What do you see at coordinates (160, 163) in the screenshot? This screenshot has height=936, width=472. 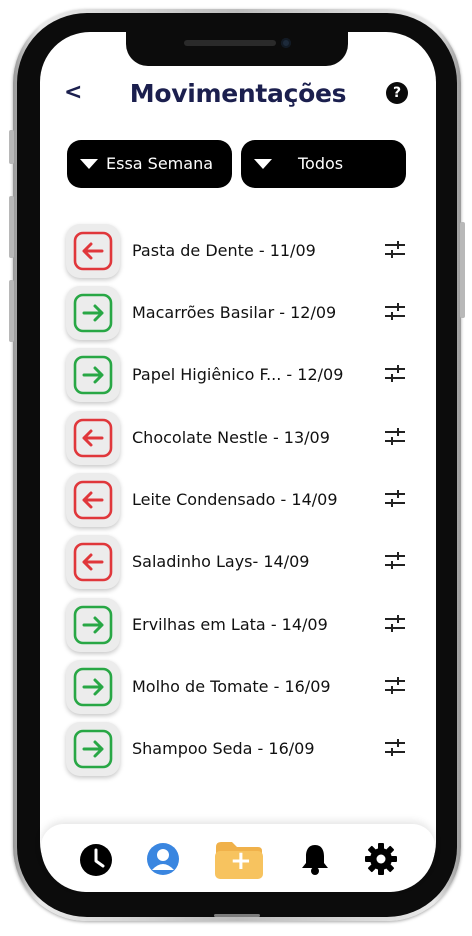 I see `period-filter-label: Essa Semana` at bounding box center [160, 163].